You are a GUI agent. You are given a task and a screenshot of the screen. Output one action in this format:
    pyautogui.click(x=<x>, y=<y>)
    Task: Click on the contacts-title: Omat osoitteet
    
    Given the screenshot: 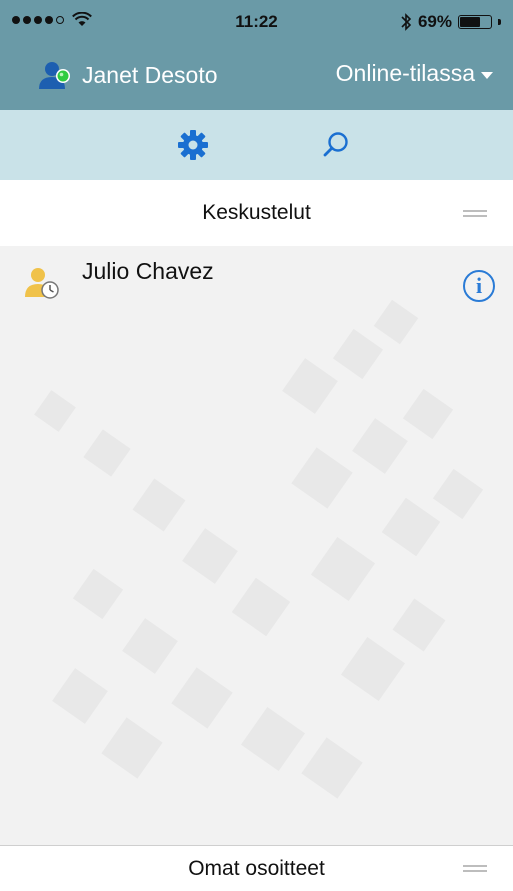 What is the action you would take?
    pyautogui.click(x=256, y=868)
    